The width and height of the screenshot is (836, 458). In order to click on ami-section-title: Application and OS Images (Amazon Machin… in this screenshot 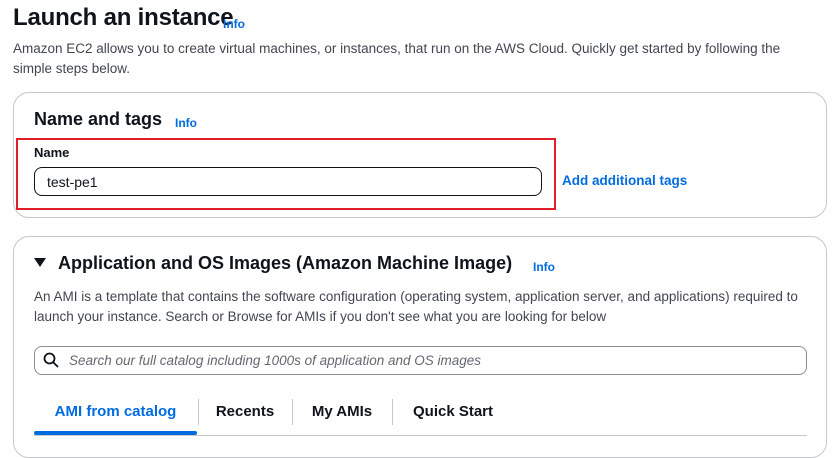, I will do `click(285, 263)`.